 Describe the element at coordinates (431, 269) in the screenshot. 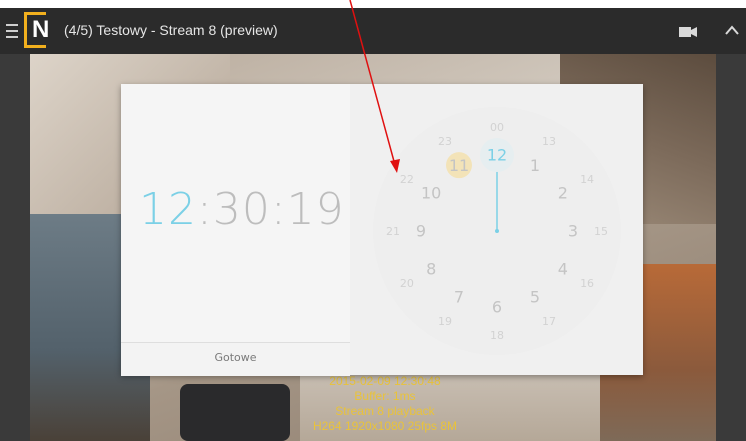

I see `clock-number: 8` at that location.